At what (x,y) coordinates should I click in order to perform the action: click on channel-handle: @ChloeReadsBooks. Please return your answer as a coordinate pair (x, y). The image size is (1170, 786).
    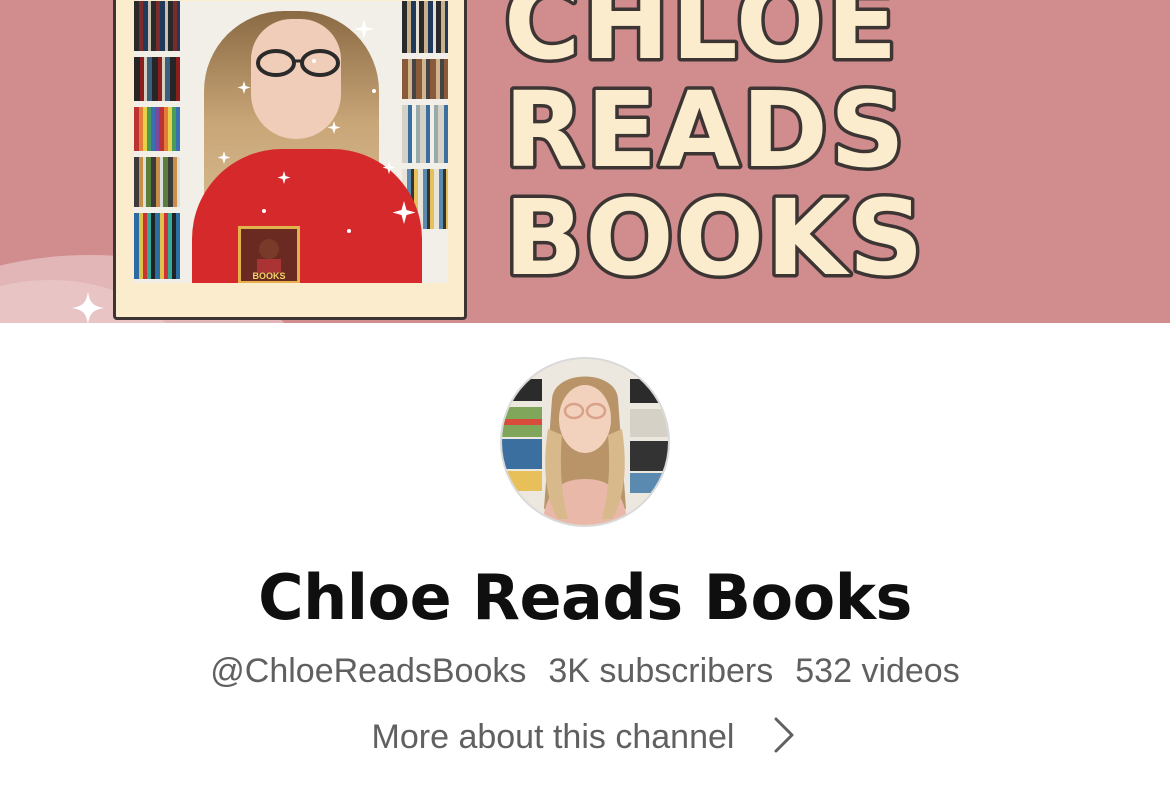
    Looking at the image, I should click on (368, 671).